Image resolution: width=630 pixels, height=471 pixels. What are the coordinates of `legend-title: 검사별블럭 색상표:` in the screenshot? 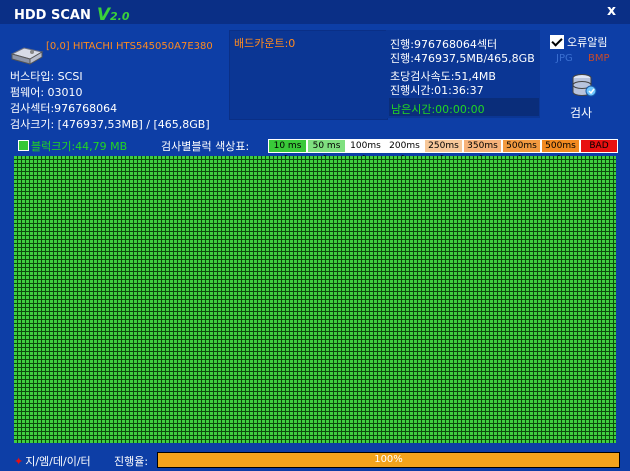 It's located at (205, 146).